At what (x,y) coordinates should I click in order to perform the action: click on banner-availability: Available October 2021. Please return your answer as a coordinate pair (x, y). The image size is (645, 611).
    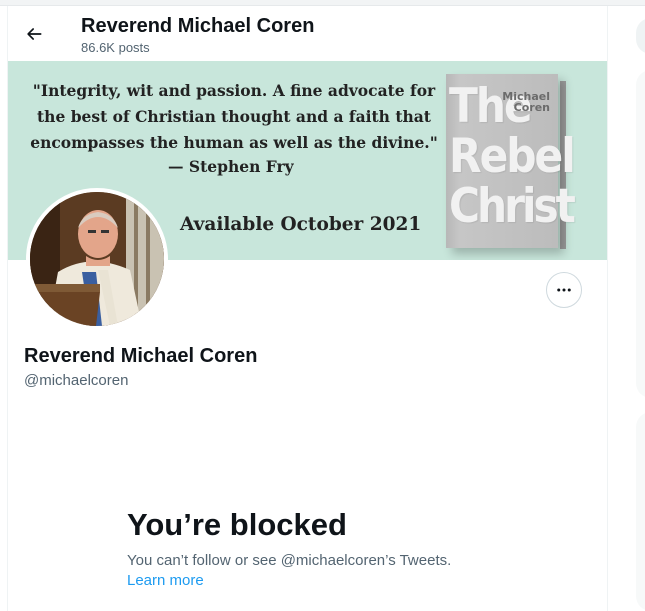
    Looking at the image, I should click on (301, 224).